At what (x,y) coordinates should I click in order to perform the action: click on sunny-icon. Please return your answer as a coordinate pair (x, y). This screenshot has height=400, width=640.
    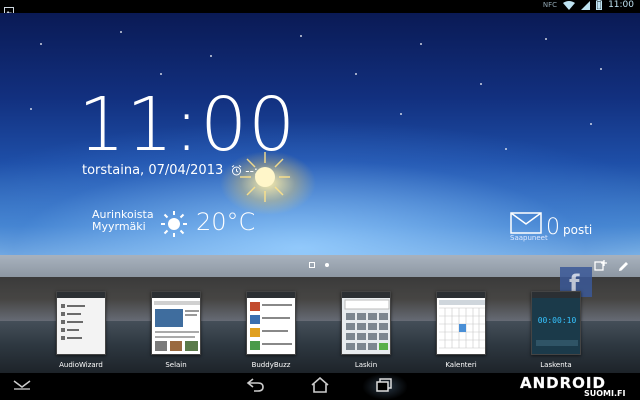
    Looking at the image, I should click on (174, 224).